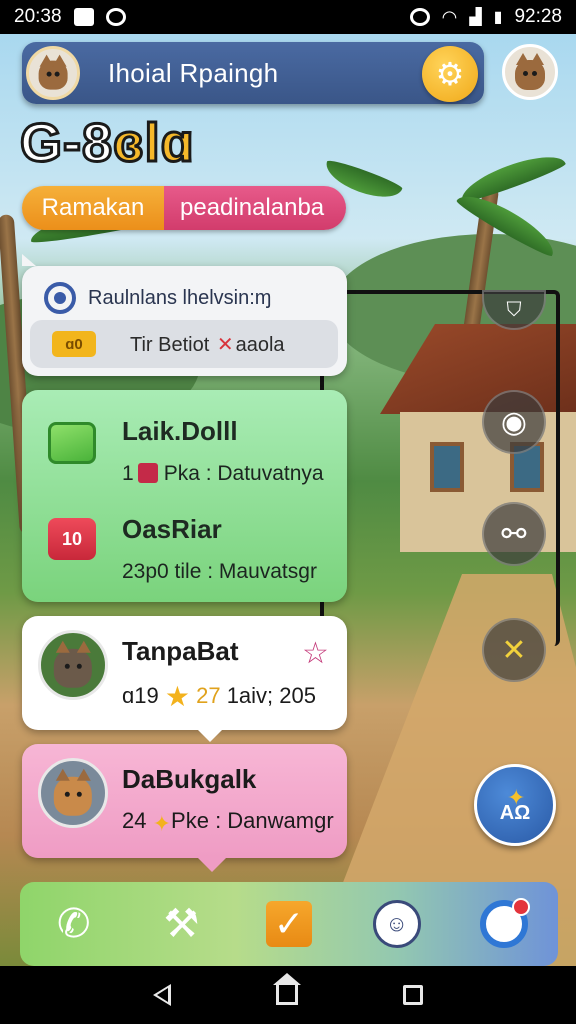 This screenshot has width=576, height=1024. What do you see at coordinates (288, 17) in the screenshot?
I see `status-bar: 20:38 ◠ ▟ ▮ 92:28` at bounding box center [288, 17].